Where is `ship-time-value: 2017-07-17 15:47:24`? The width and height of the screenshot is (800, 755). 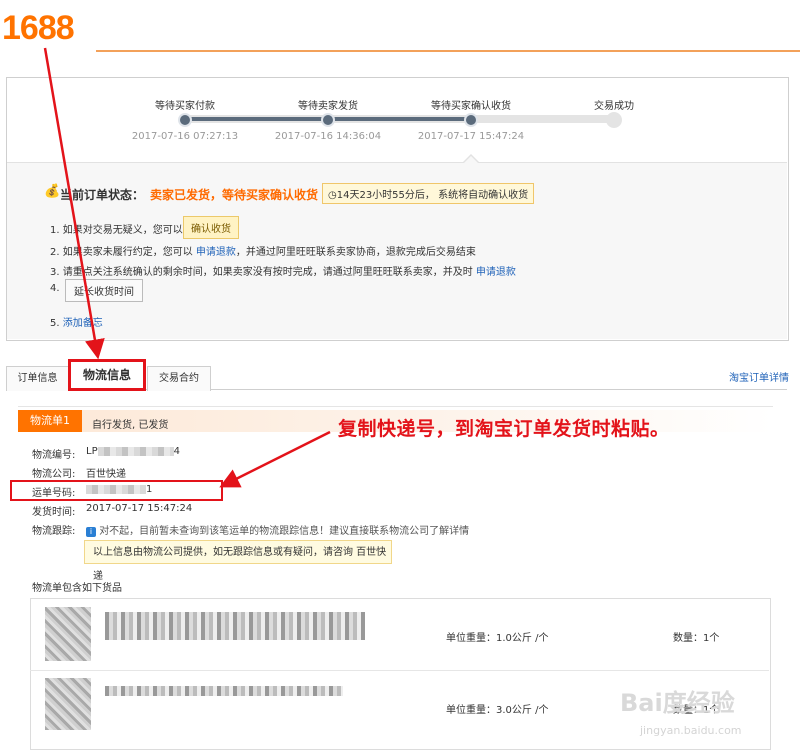 ship-time-value: 2017-07-17 15:47:24 is located at coordinates (139, 508).